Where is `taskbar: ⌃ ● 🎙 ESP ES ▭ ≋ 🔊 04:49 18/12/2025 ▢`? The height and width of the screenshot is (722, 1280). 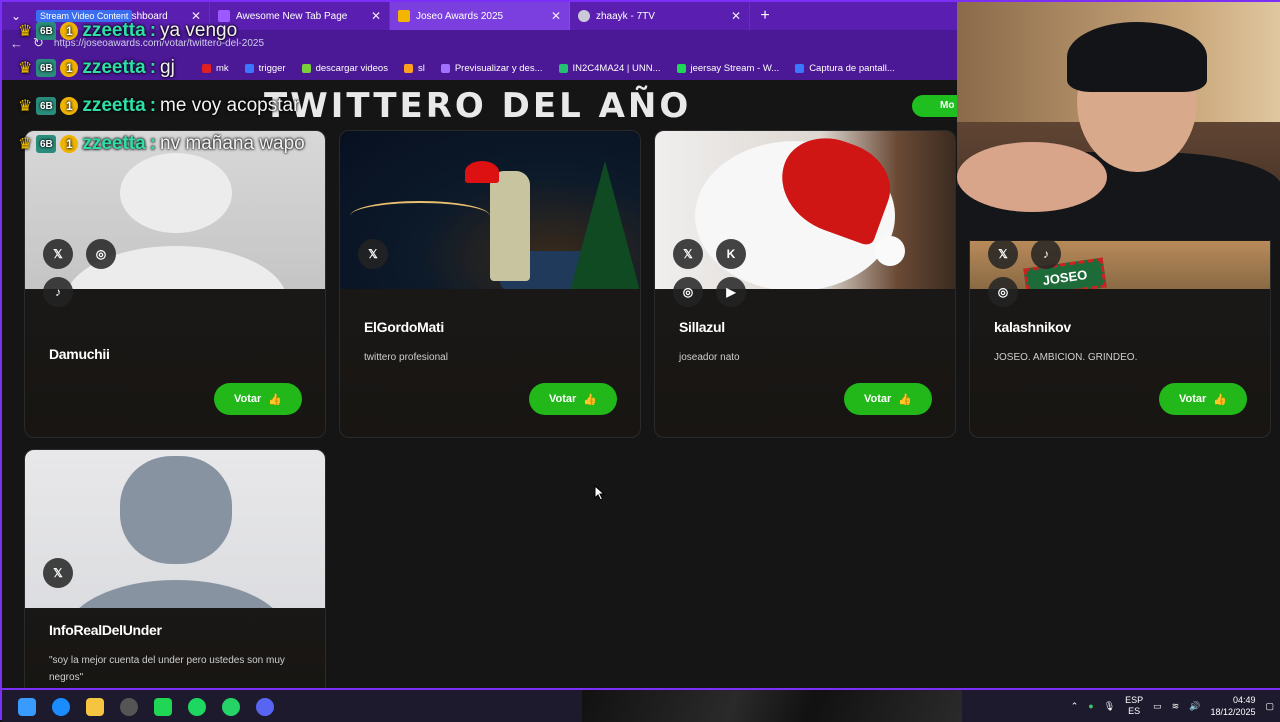
taskbar: ⌃ ● 🎙 ESP ES ▭ ≋ 🔊 04:49 18/12/2025 ▢ is located at coordinates (641, 705).